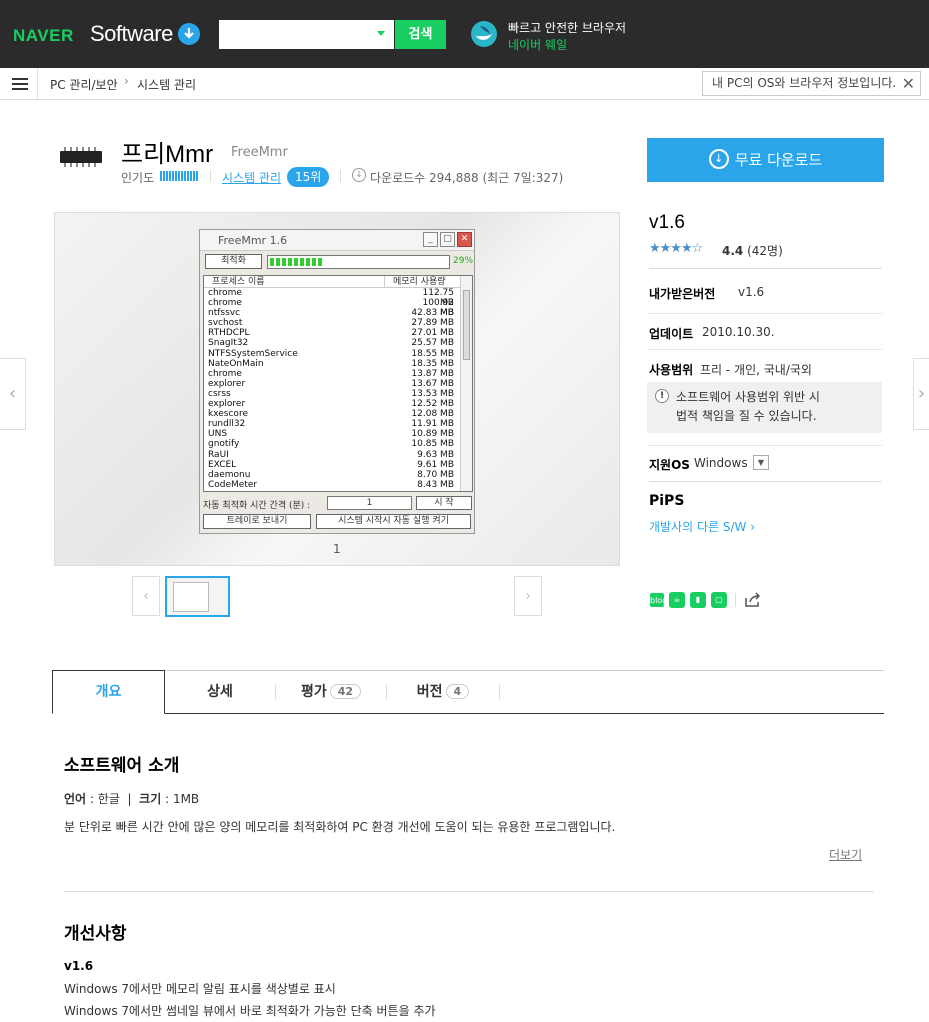  Describe the element at coordinates (921, 394) in the screenshot. I see `next-app-button: ›` at that location.